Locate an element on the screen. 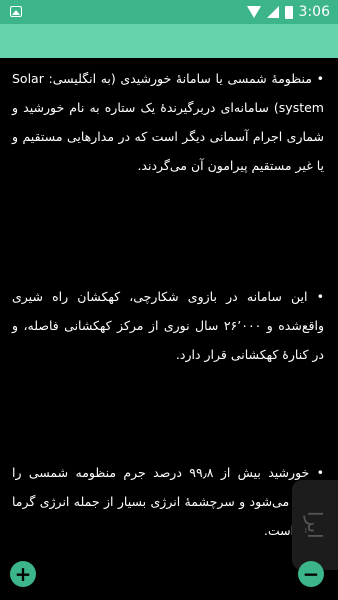  zoom-in-button: + is located at coordinates (23, 574).